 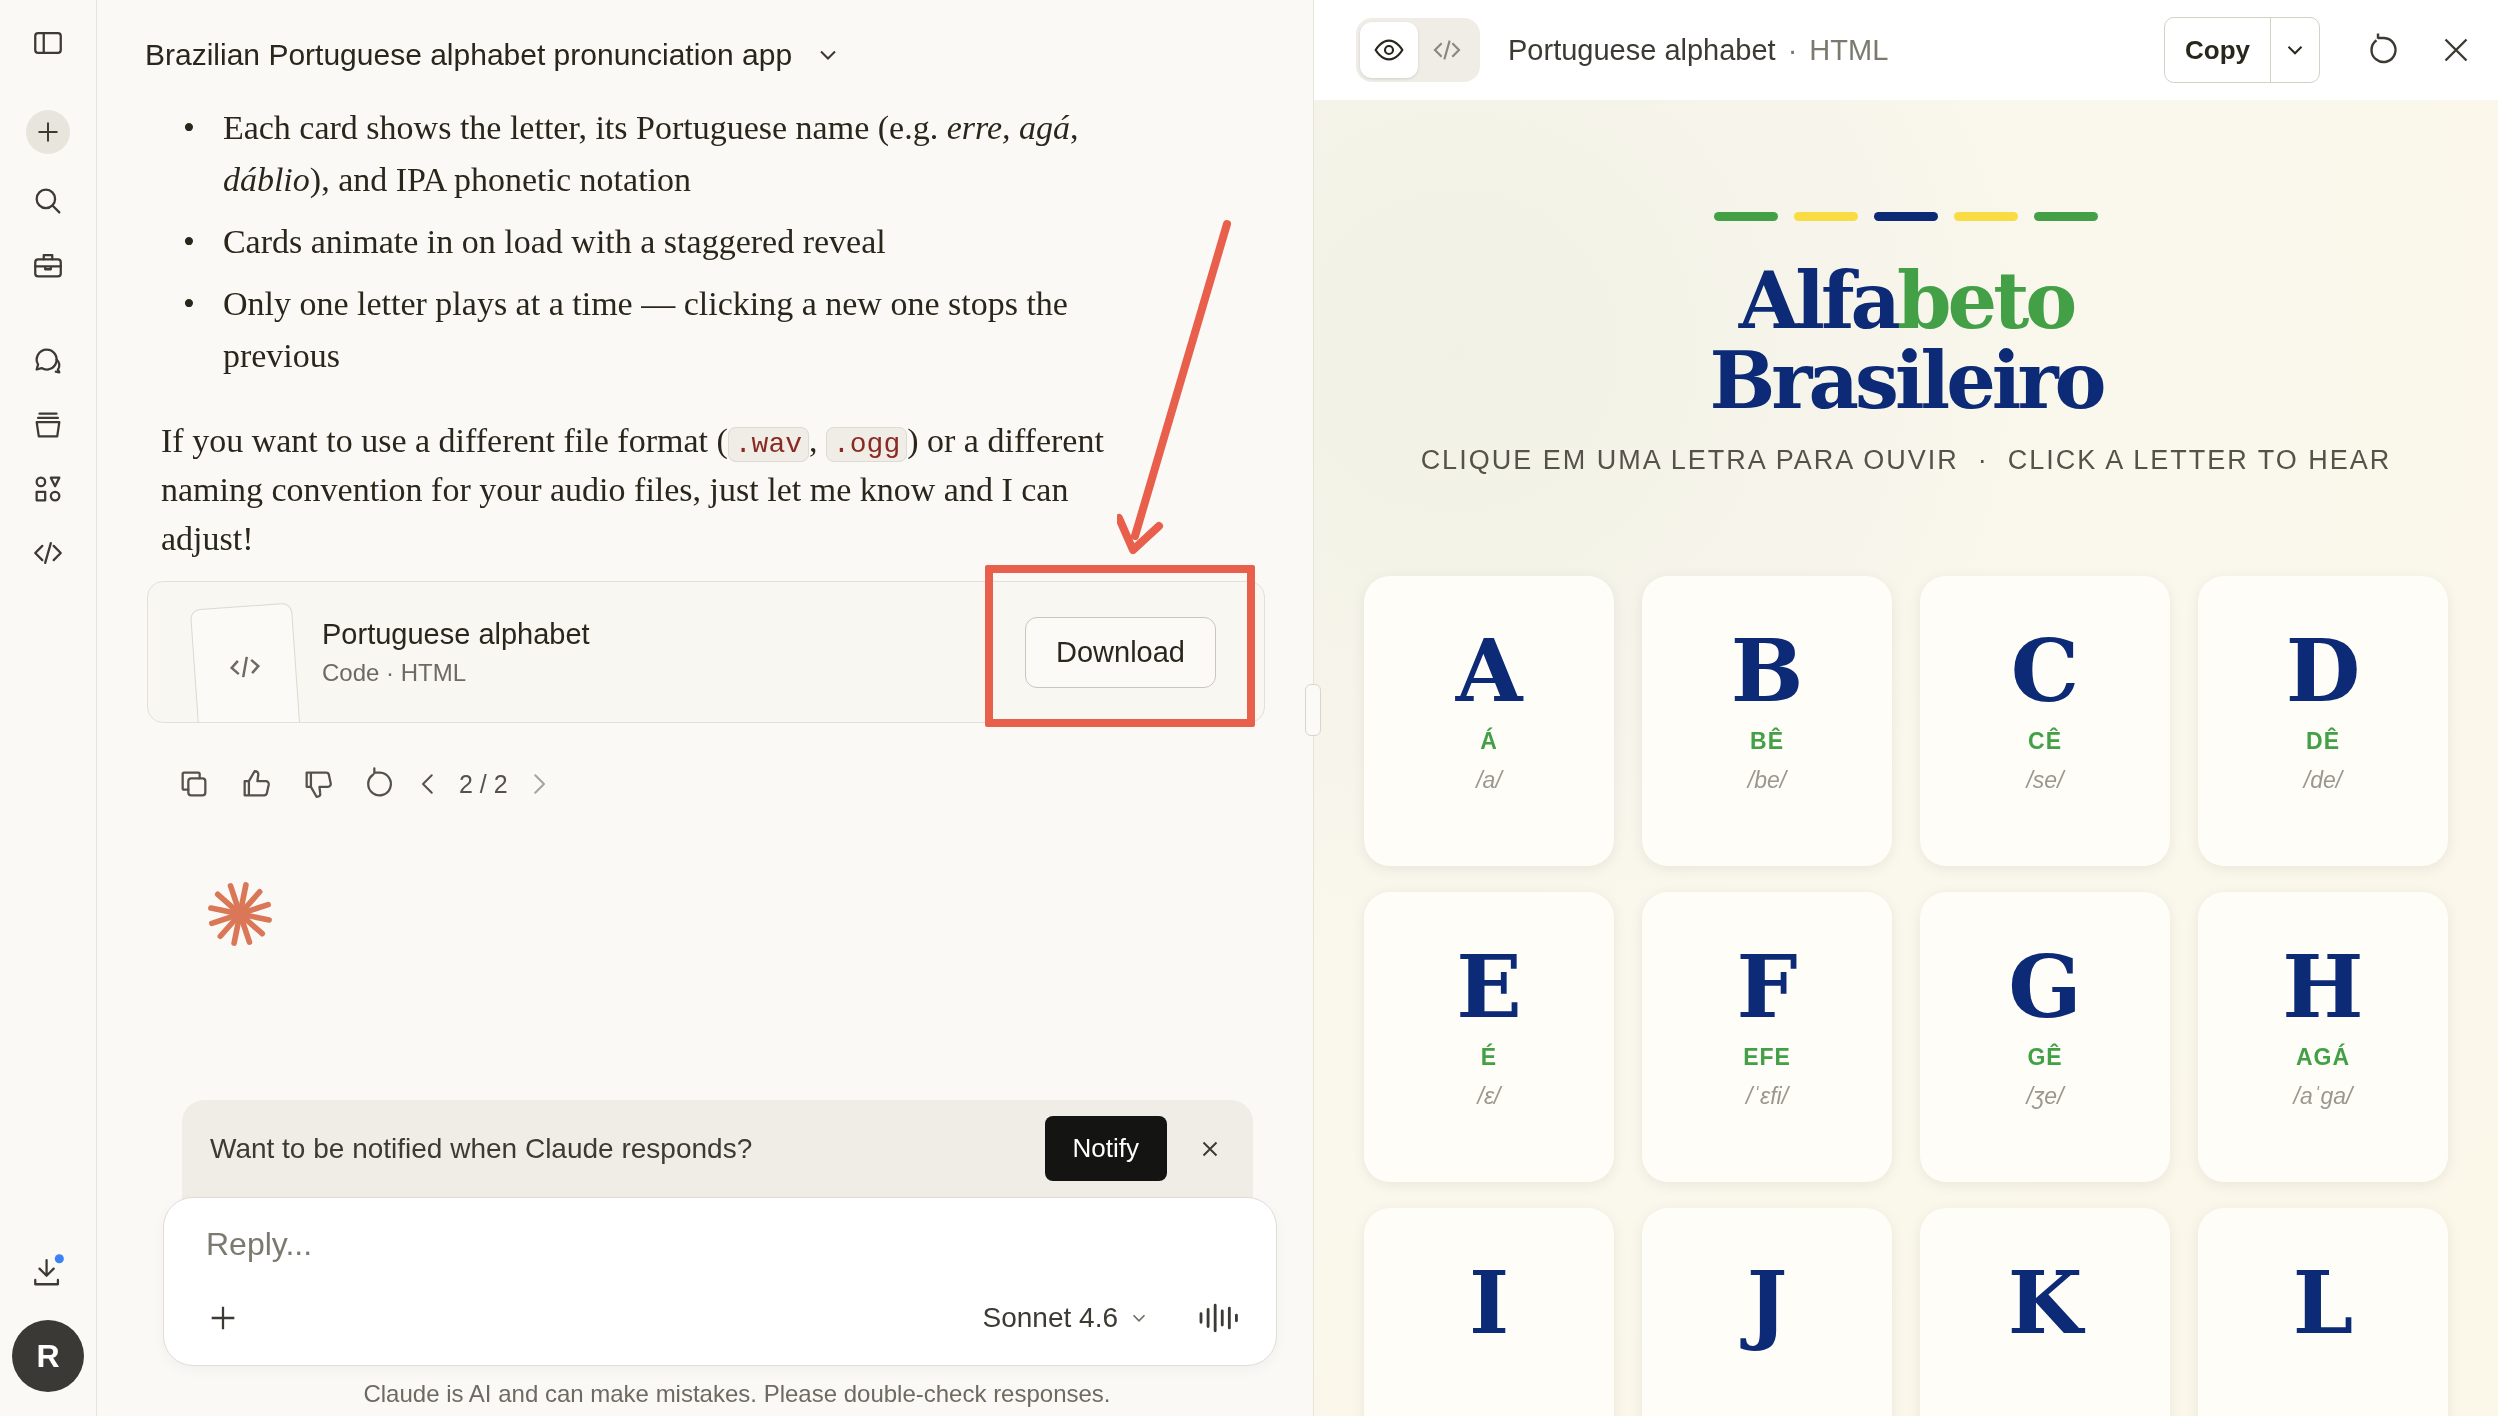 I want to click on phonetic-notation: /aˈga/, so click(x=2323, y=1096).